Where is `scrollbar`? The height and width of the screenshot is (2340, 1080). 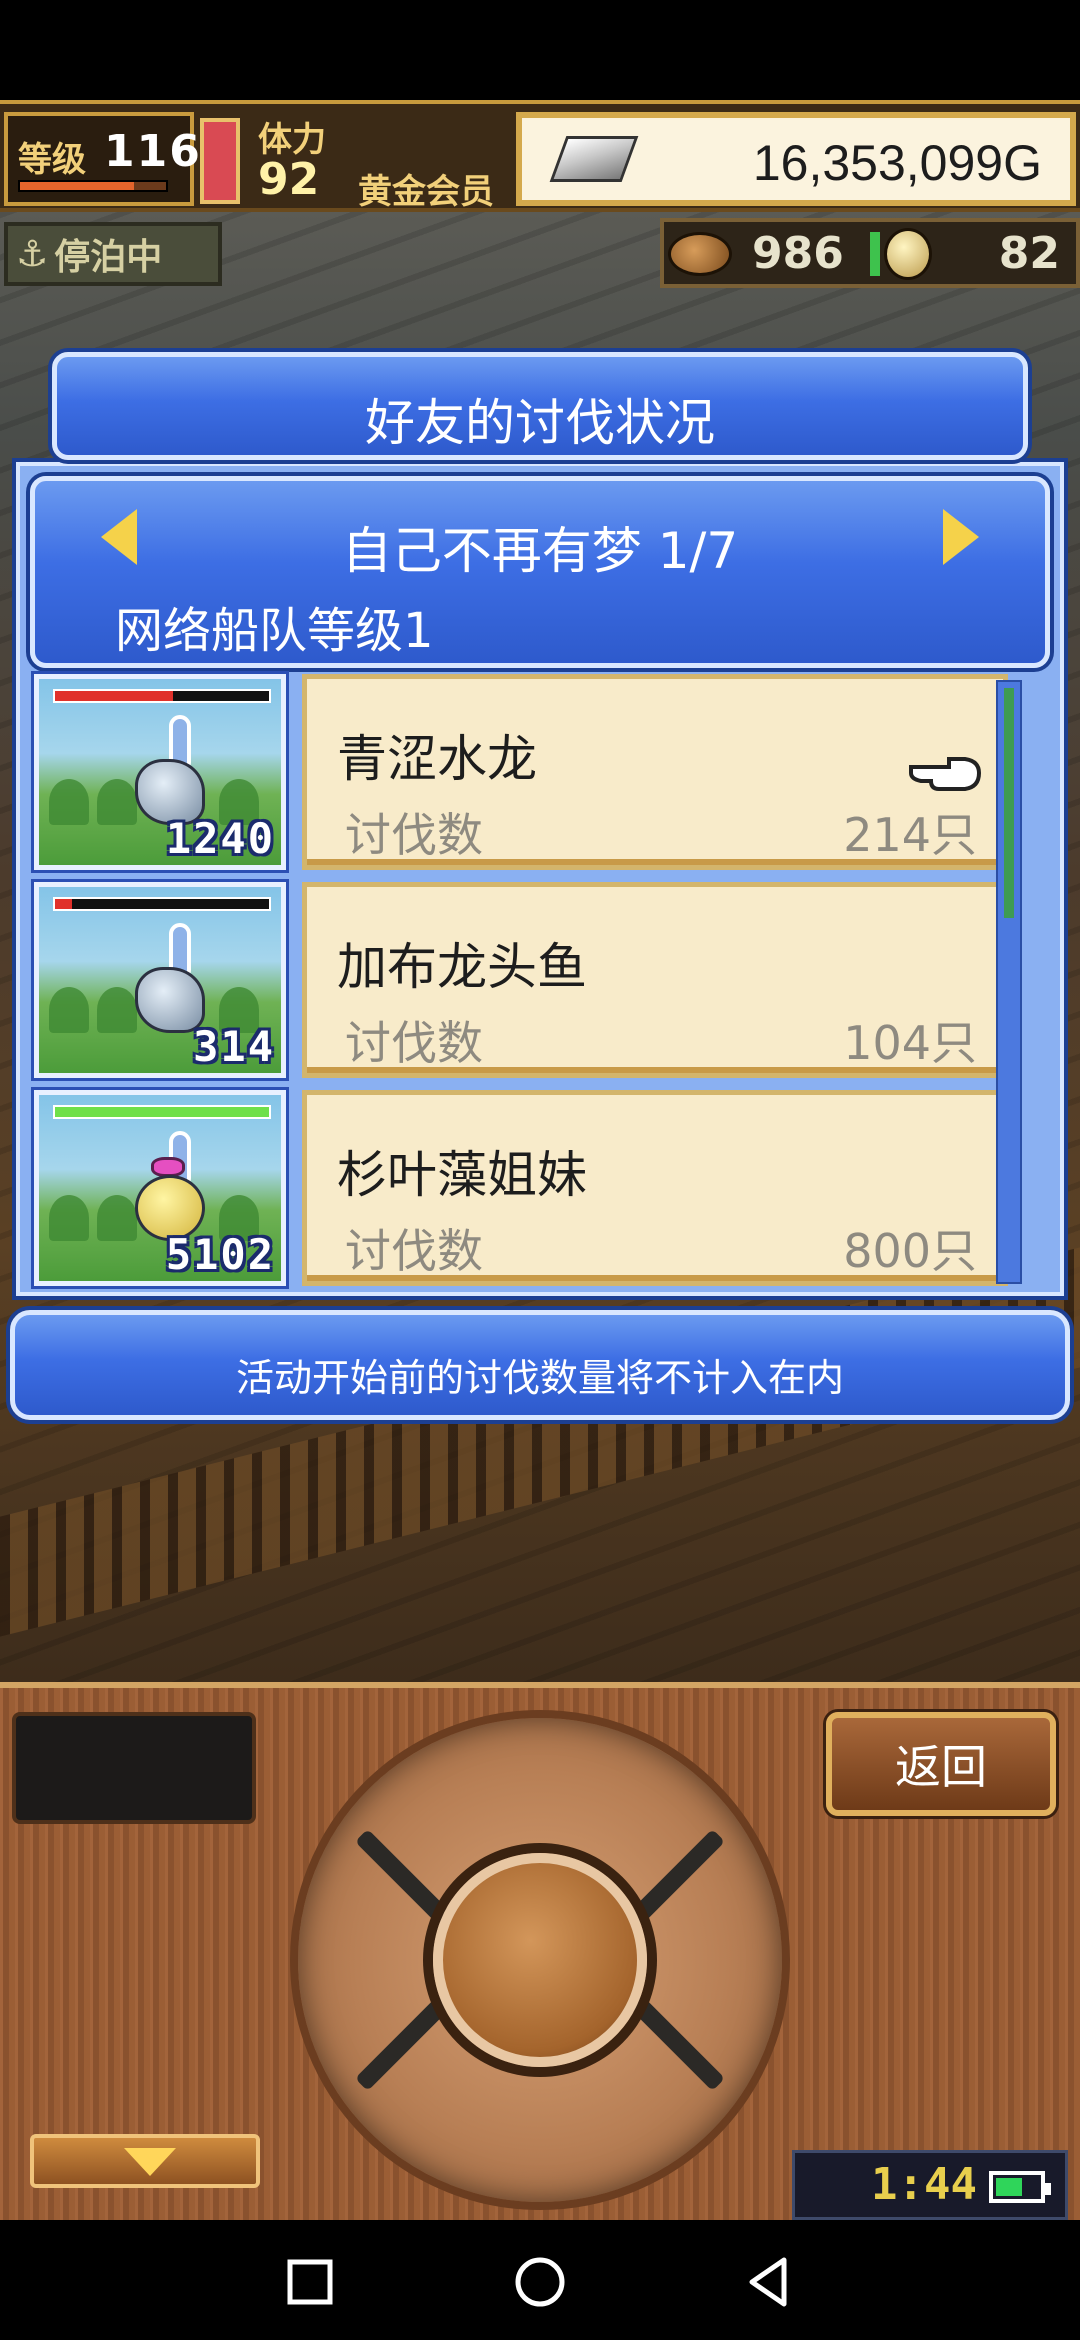 scrollbar is located at coordinates (1009, 982).